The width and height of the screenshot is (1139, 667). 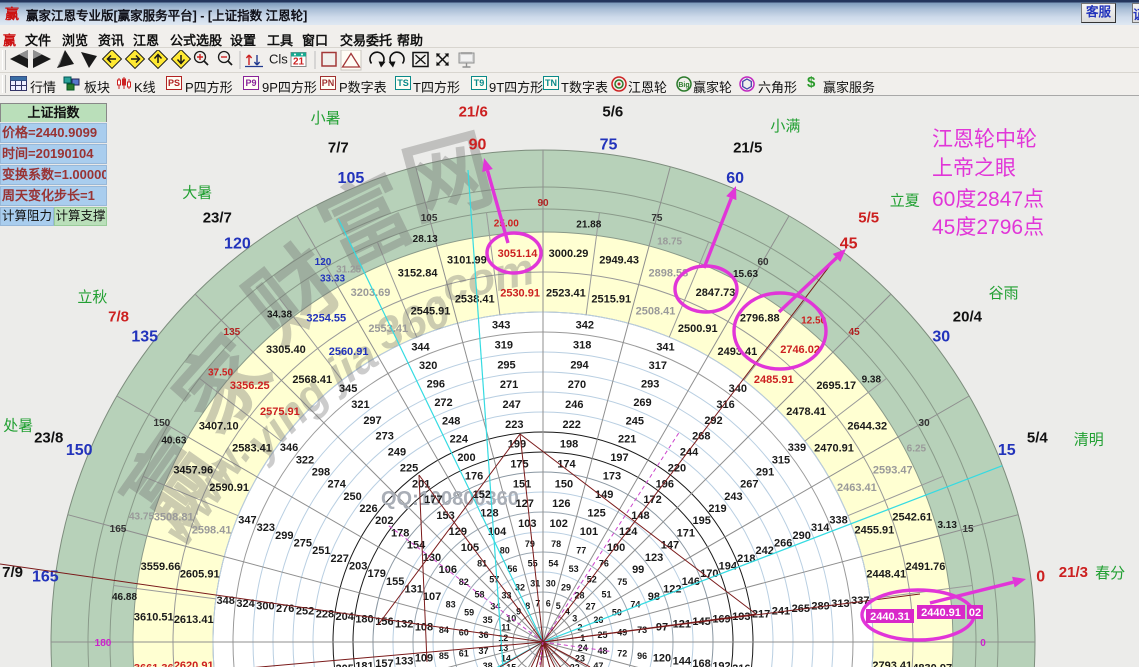 I want to click on svg-text: 23/7, so click(x=217, y=218).